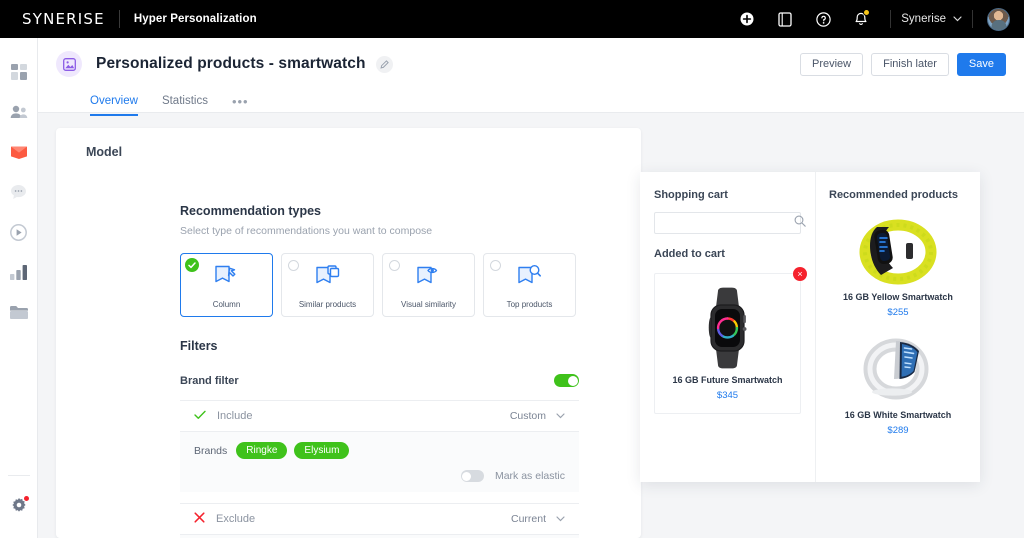  I want to click on filters-title: Filters, so click(199, 346).